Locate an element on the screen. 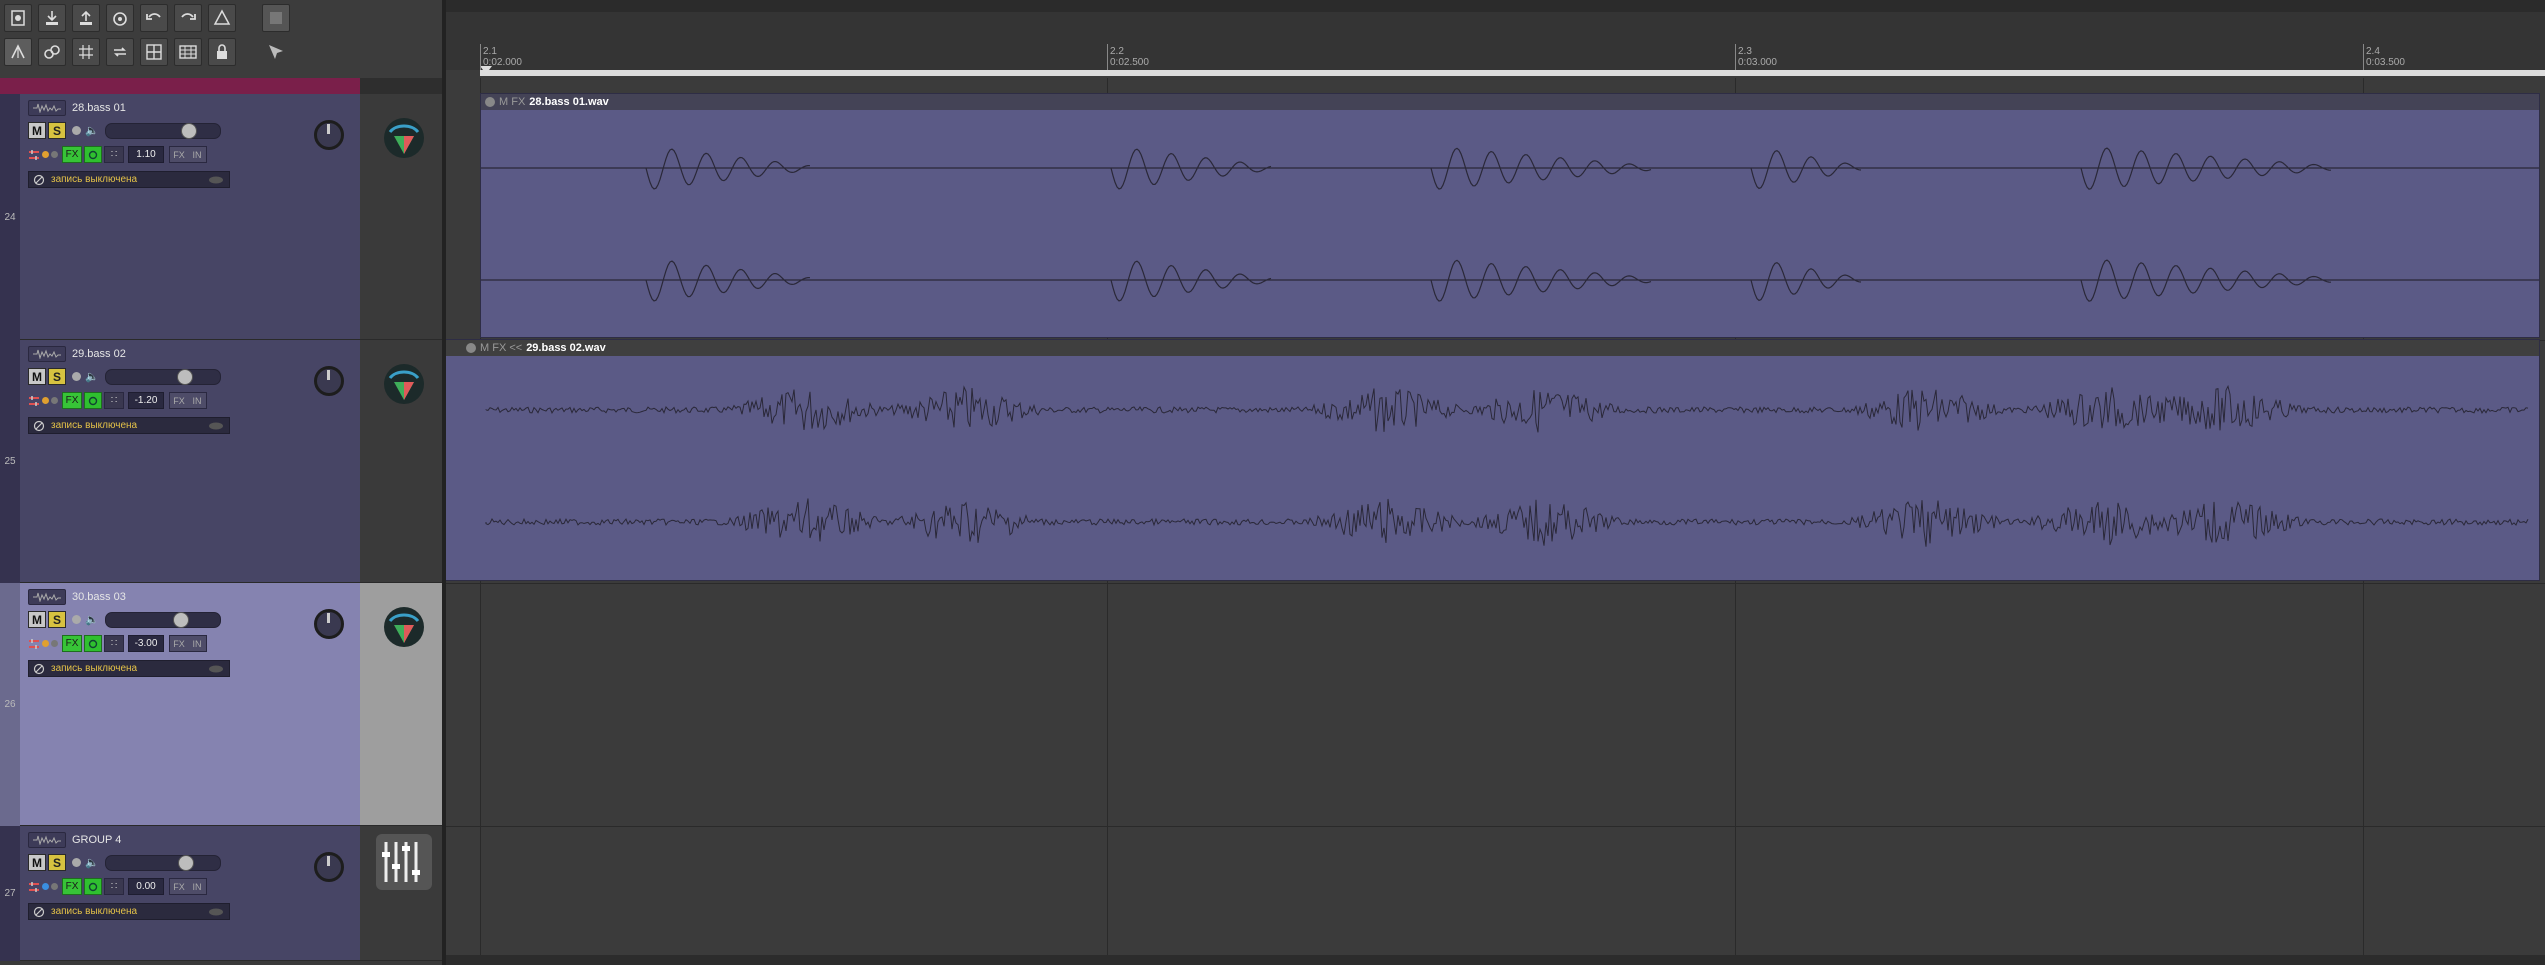 The image size is (2545, 965). cursor-icon is located at coordinates (276, 52).